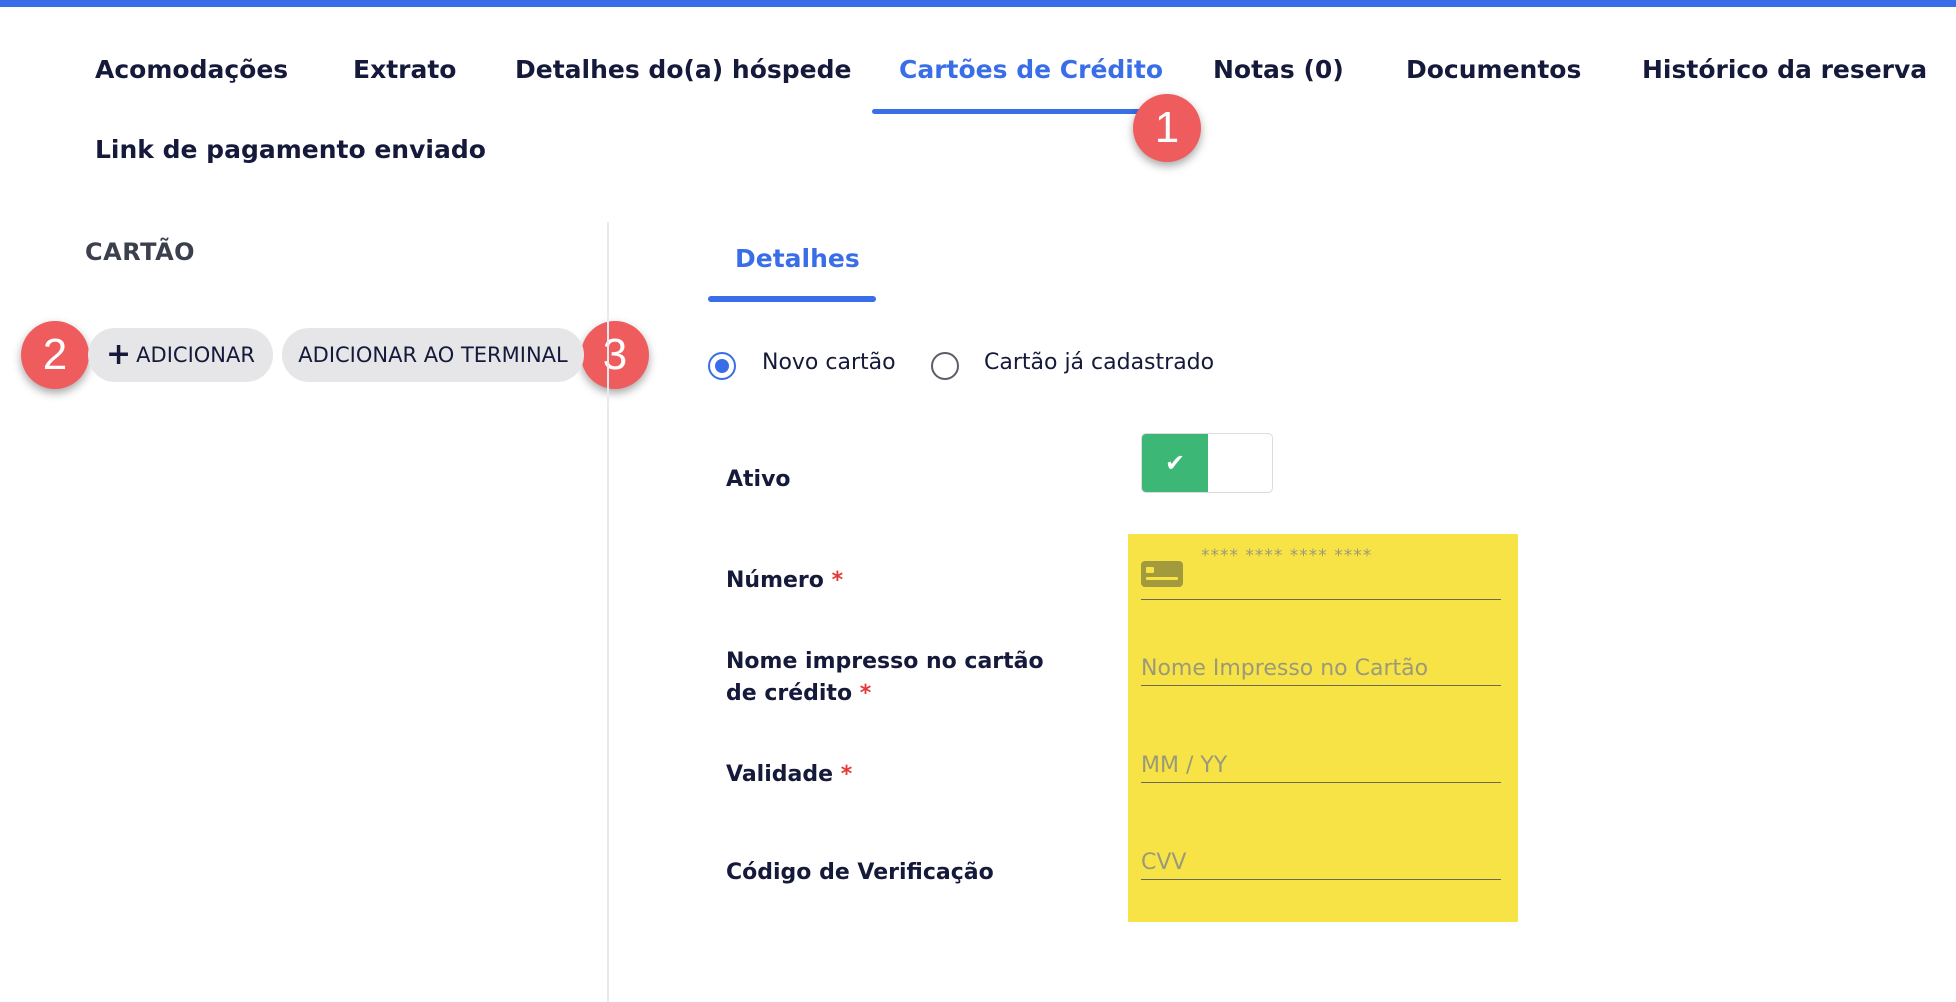 This screenshot has width=1956, height=1002. Describe the element at coordinates (792, 299) in the screenshot. I see `subtab-indicator` at that location.